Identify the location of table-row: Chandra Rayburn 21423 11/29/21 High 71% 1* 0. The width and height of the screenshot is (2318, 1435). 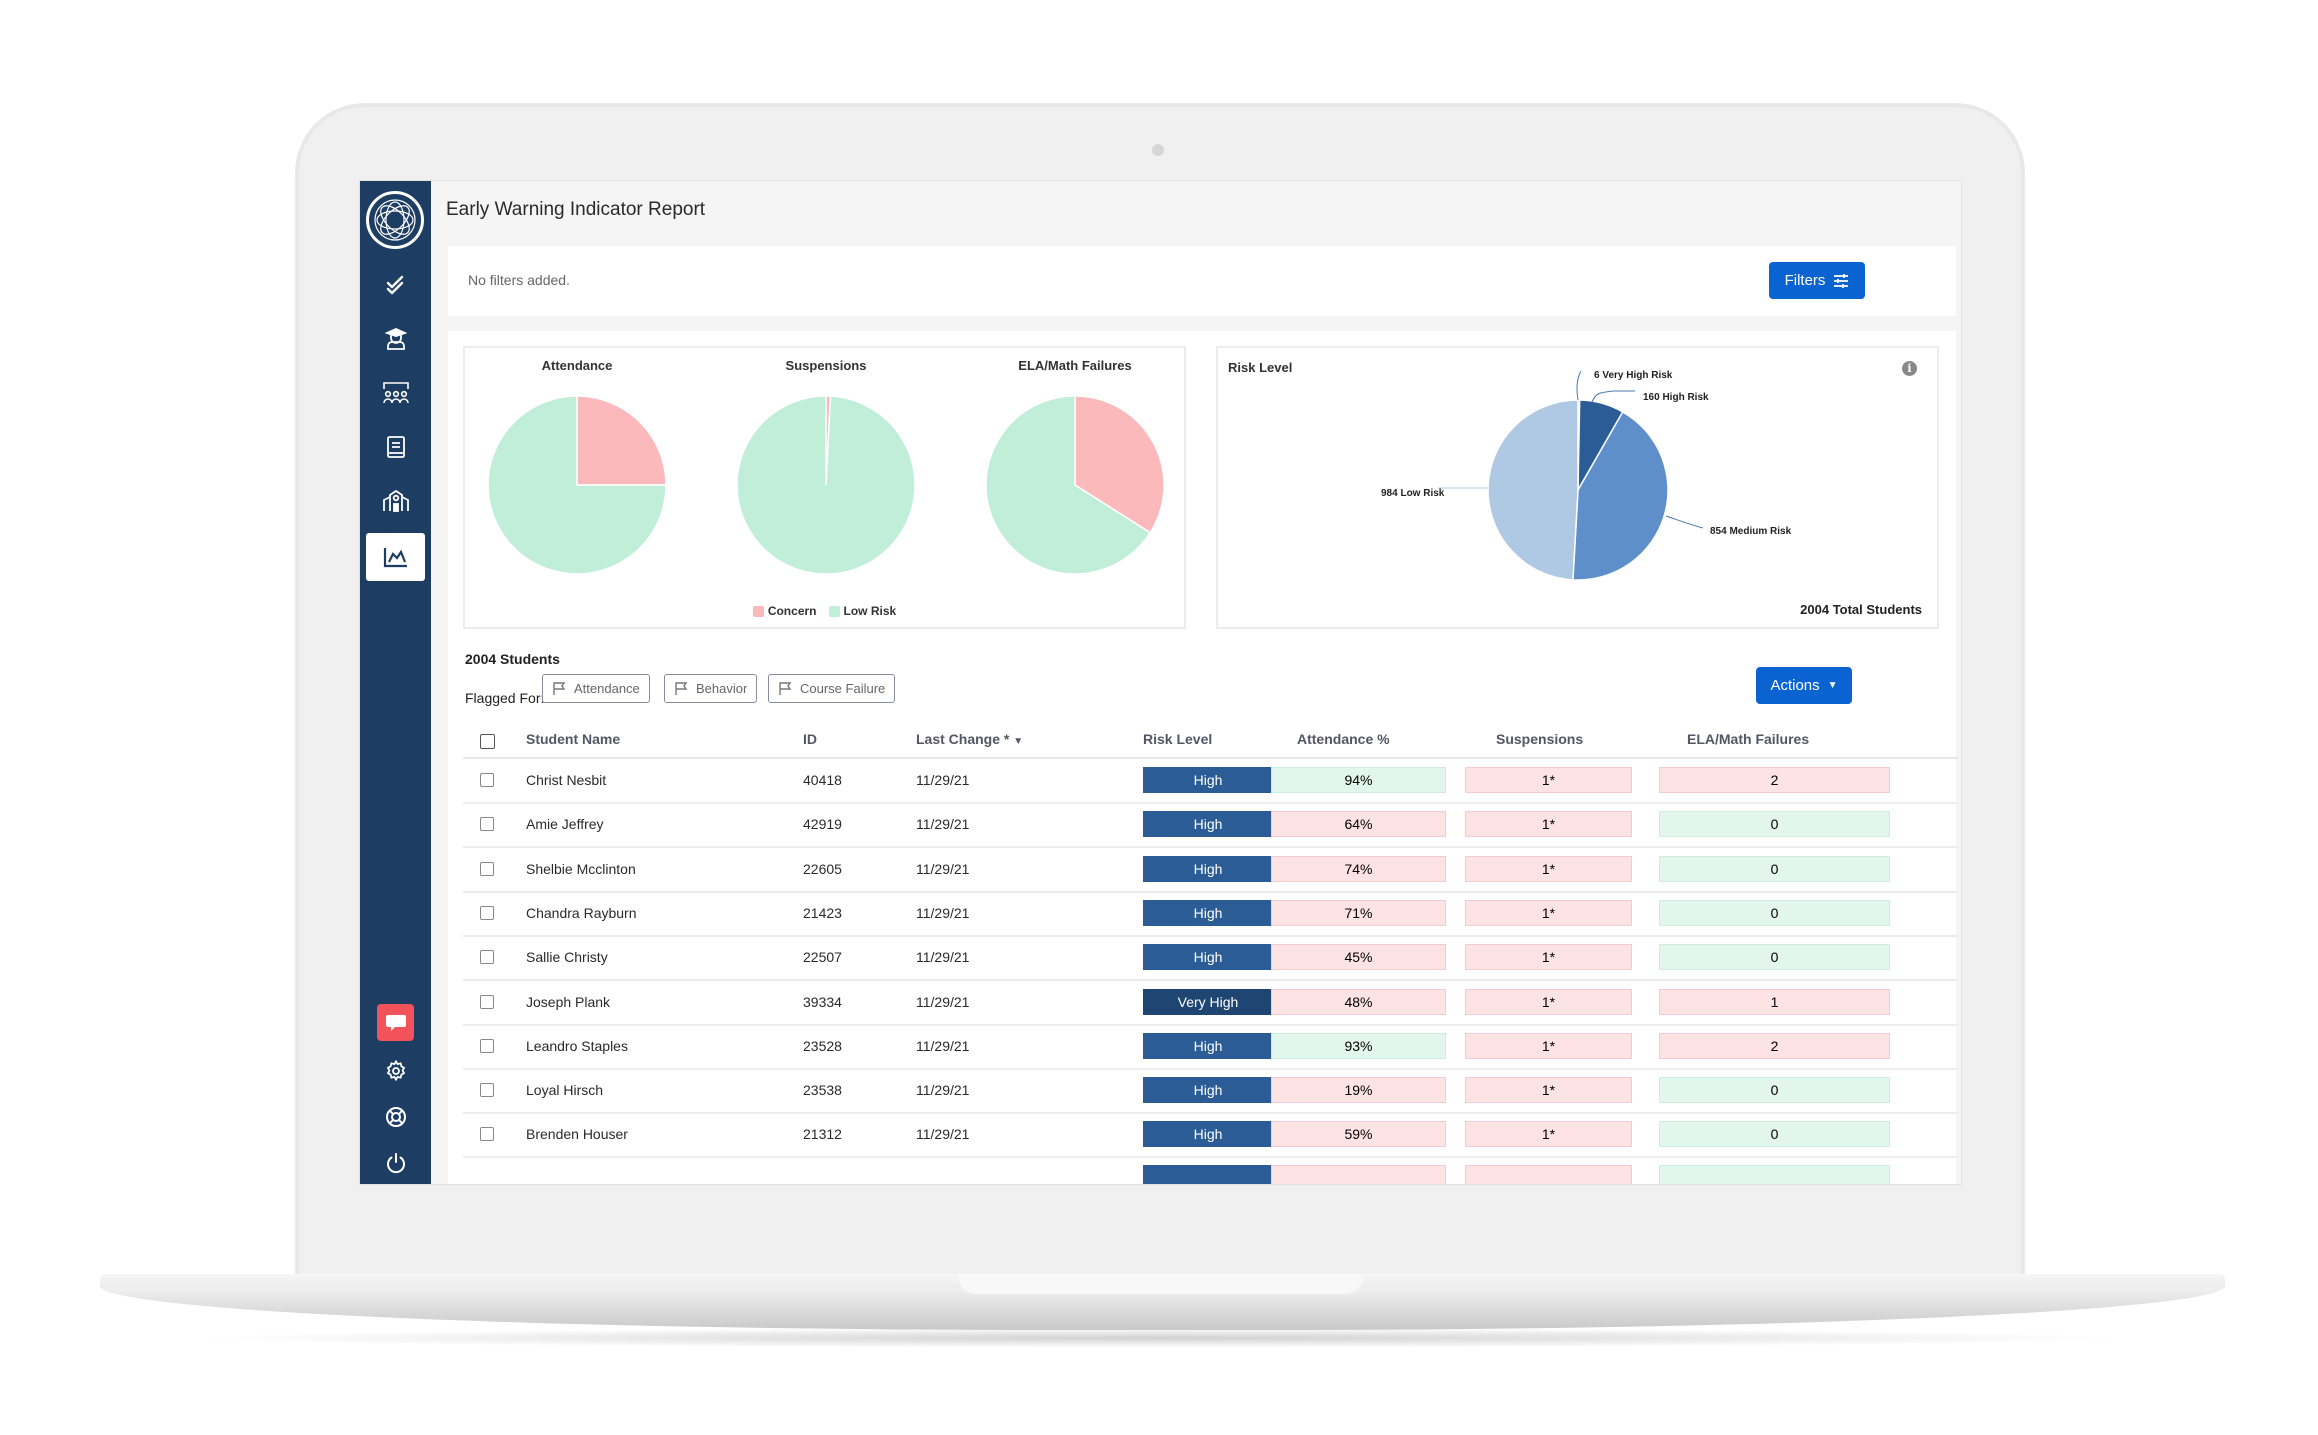
(1210, 914).